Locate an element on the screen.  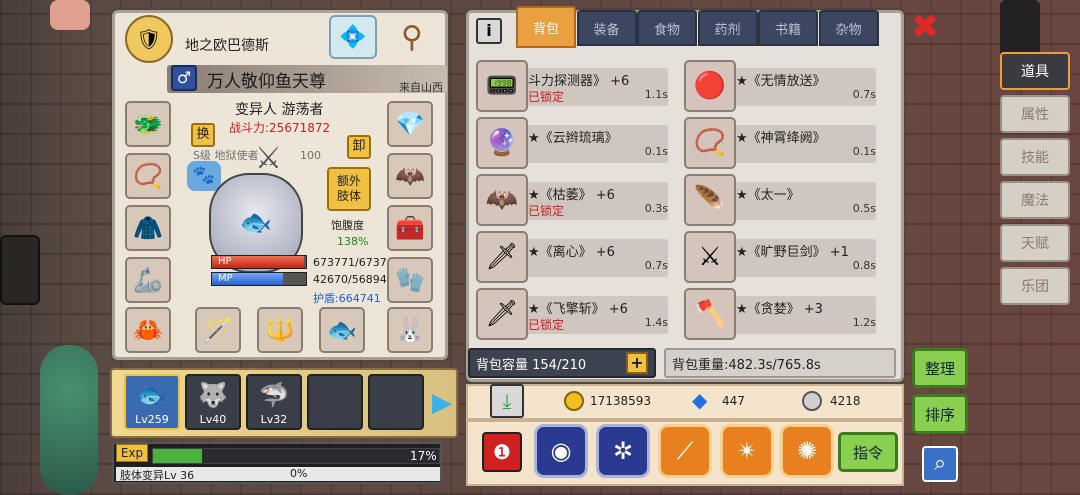
equip-slot-badge: 💎 is located at coordinates (410, 124).